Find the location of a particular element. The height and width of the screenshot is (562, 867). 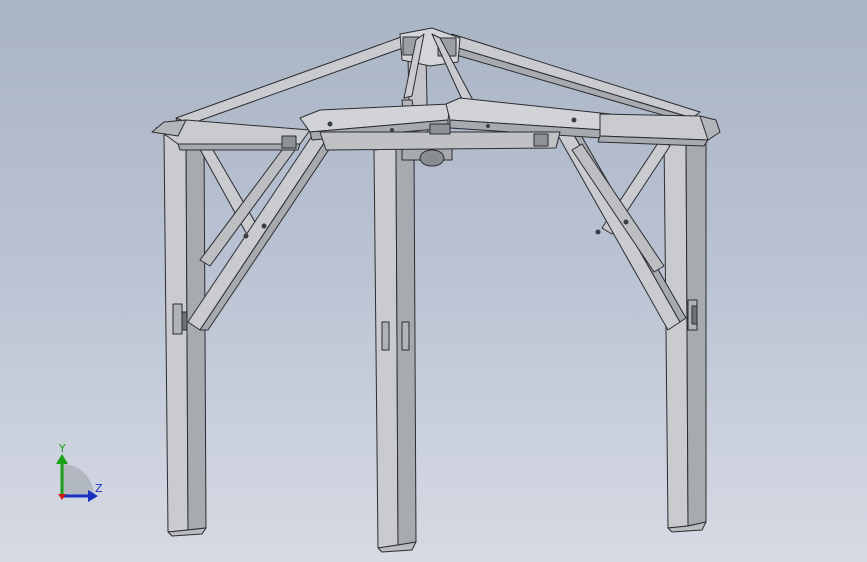

bracket-center-post-right is located at coordinates (405, 336).